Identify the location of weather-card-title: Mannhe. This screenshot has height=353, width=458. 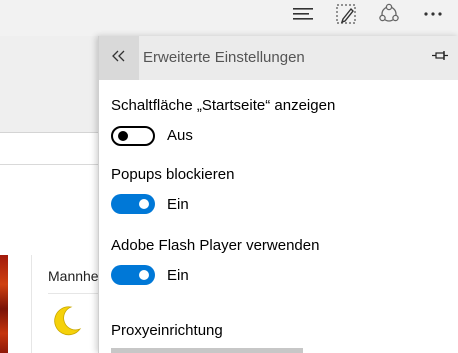
(73, 276).